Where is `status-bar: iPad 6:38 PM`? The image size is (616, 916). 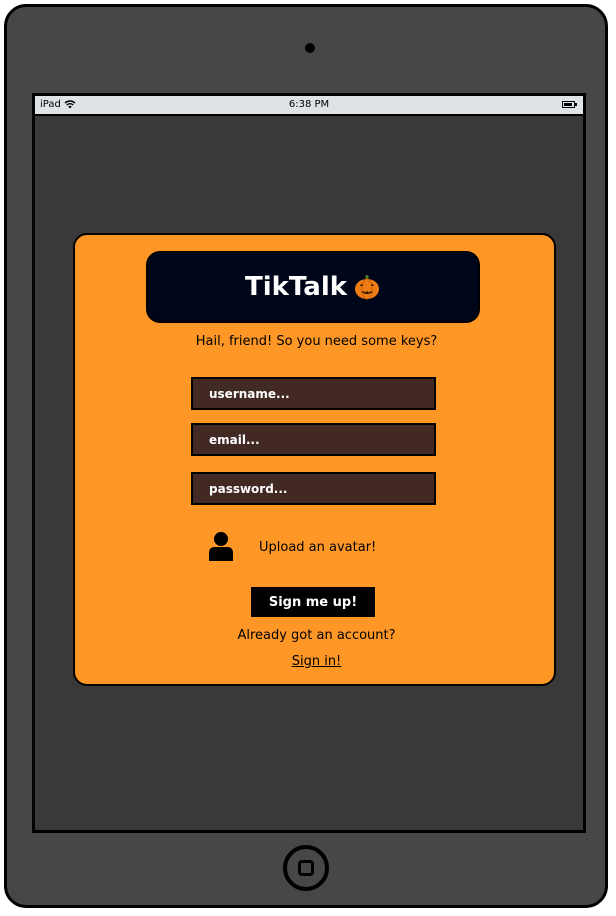
status-bar: iPad 6:38 PM is located at coordinates (309, 106).